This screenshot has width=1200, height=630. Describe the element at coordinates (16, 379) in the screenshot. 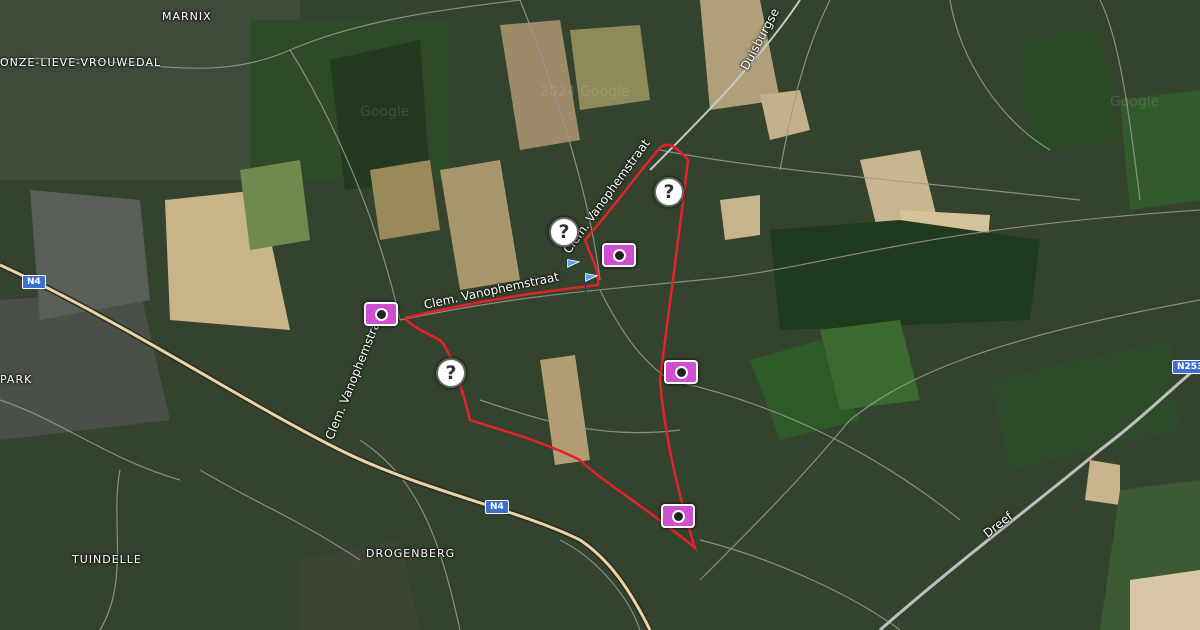

I see `place-label-park: PARK` at that location.